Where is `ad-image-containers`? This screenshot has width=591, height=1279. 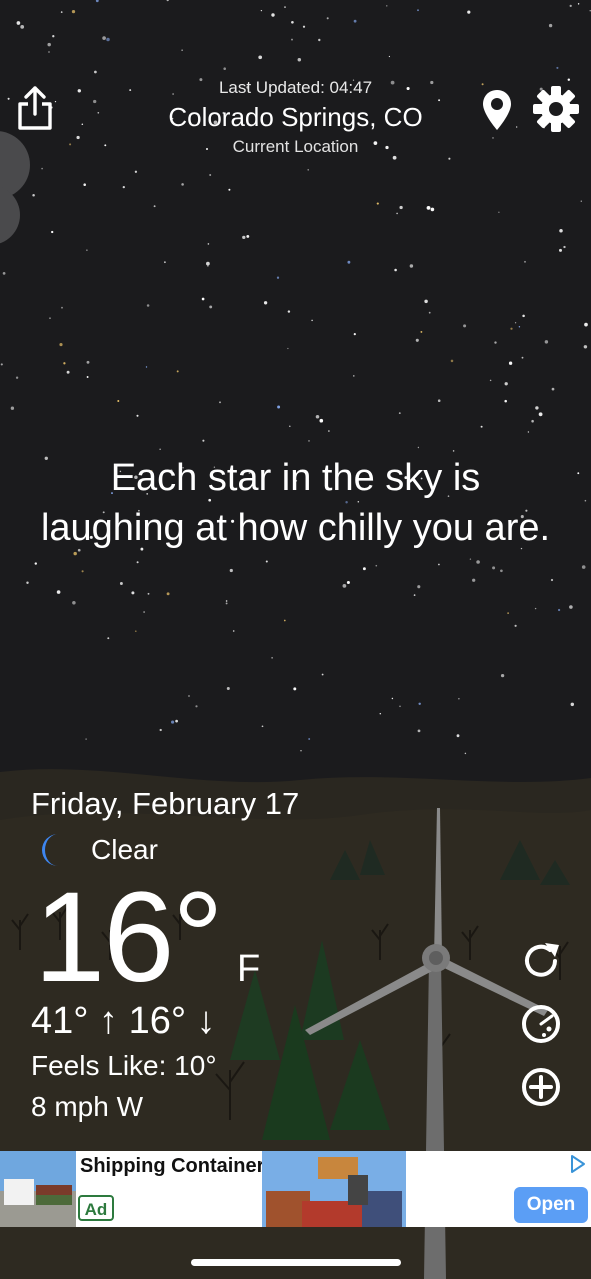 ad-image-containers is located at coordinates (334, 1189).